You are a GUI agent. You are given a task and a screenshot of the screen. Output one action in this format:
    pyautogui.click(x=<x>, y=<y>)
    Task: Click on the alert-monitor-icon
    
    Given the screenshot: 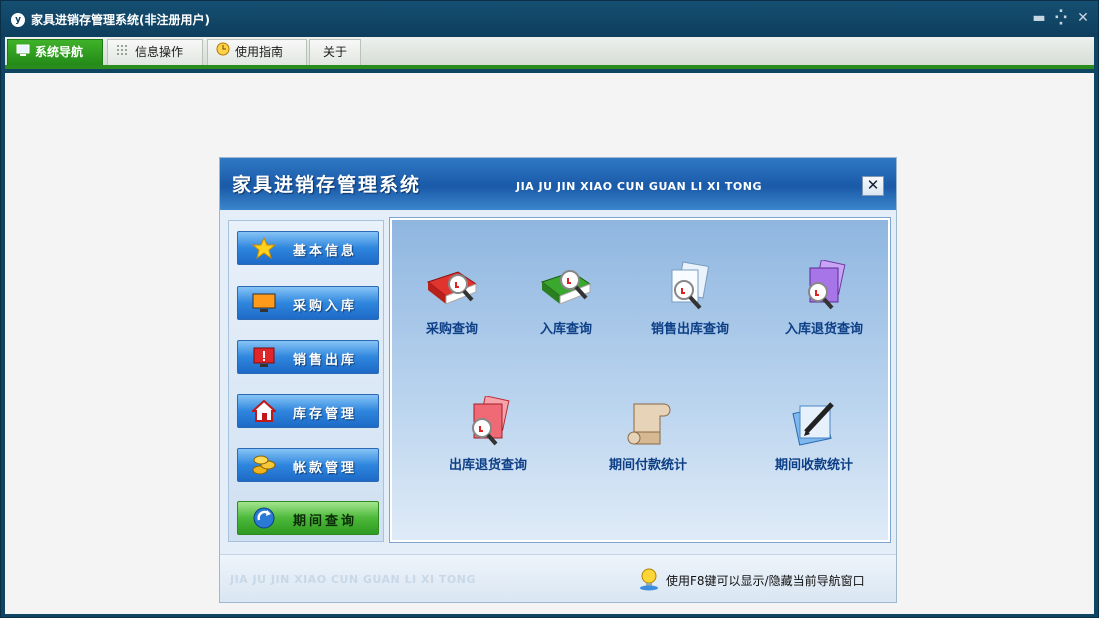 What is the action you would take?
    pyautogui.click(x=264, y=357)
    